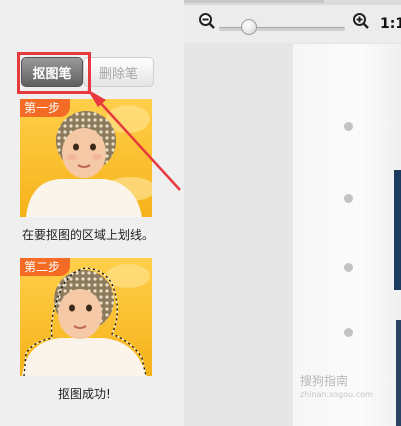 The image size is (401, 426). What do you see at coordinates (45, 108) in the screenshot?
I see `step1-badge: 第一步` at bounding box center [45, 108].